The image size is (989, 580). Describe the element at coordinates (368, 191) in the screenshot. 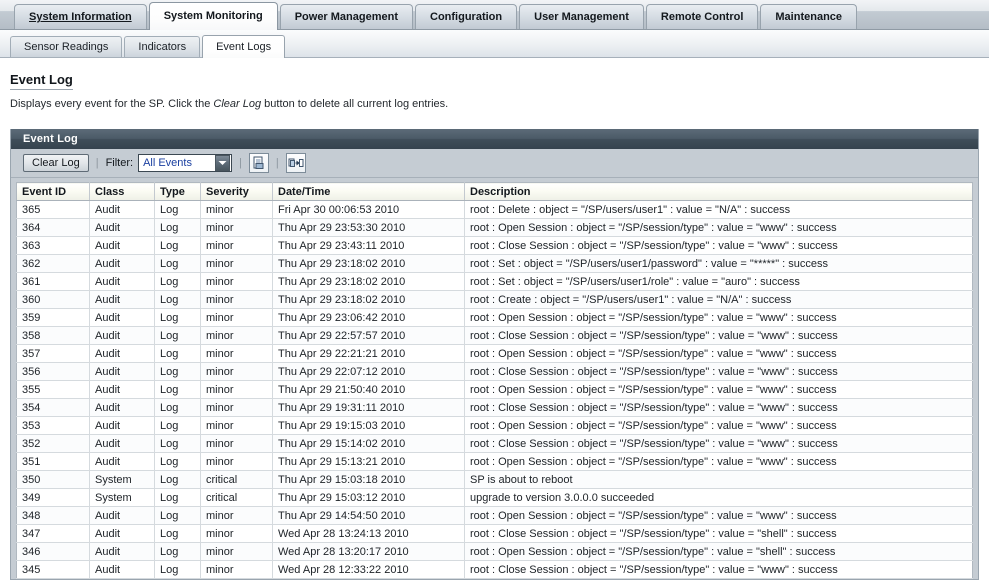

I see `column-header-date-time: Date/Time` at that location.